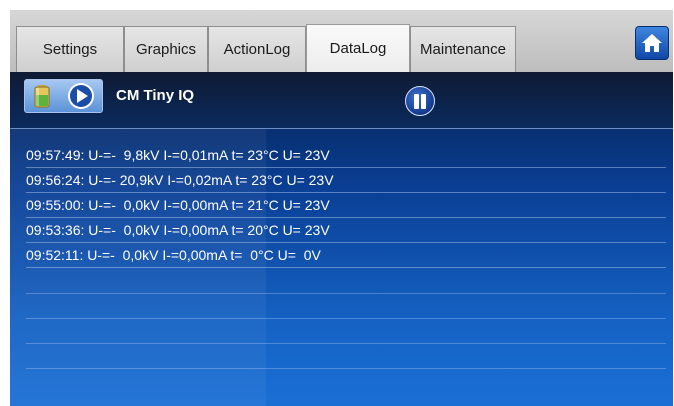 The image size is (674, 406). What do you see at coordinates (341, 100) in the screenshot?
I see `datalog-toolbar: CM Tiny IQ` at bounding box center [341, 100].